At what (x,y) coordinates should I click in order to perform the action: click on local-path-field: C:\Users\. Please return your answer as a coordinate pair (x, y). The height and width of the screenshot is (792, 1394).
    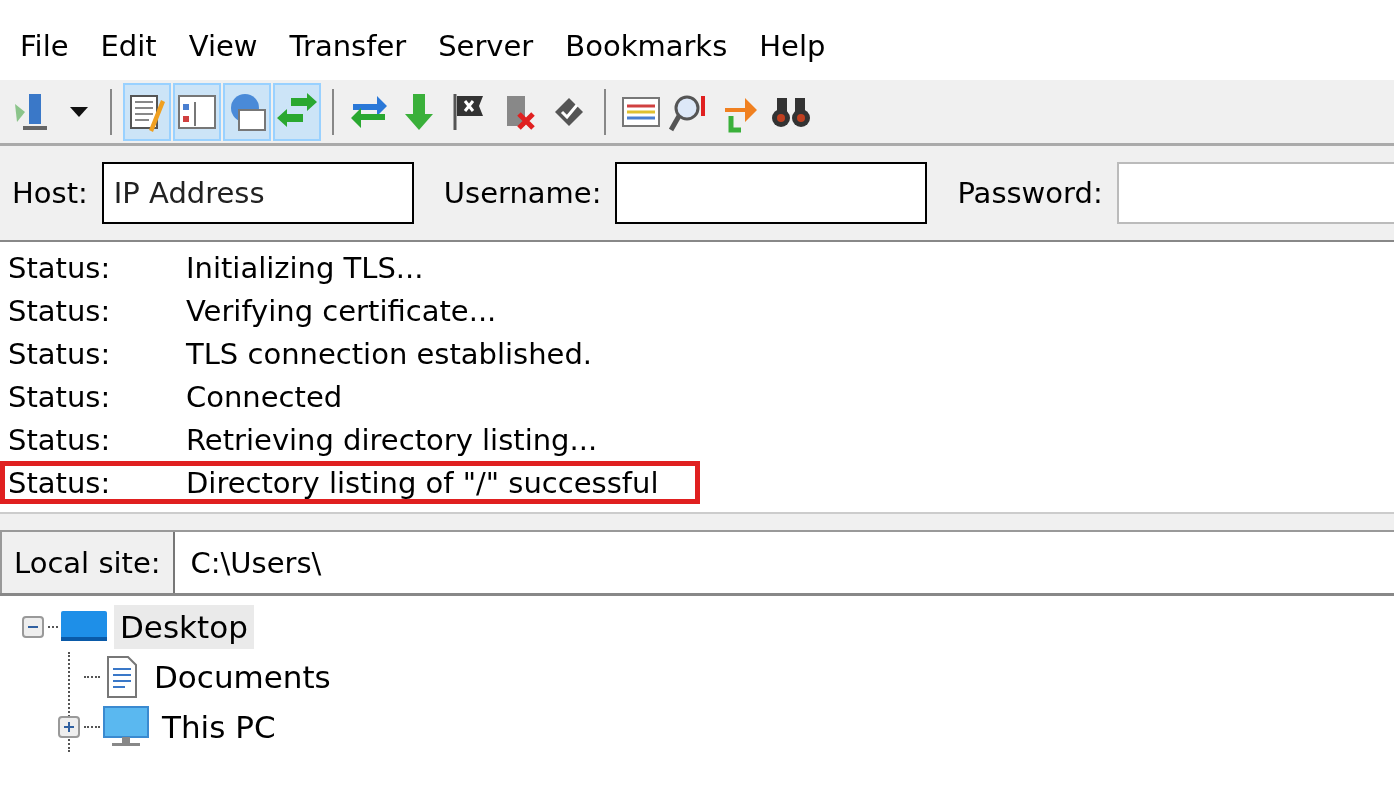
    Looking at the image, I should click on (784, 562).